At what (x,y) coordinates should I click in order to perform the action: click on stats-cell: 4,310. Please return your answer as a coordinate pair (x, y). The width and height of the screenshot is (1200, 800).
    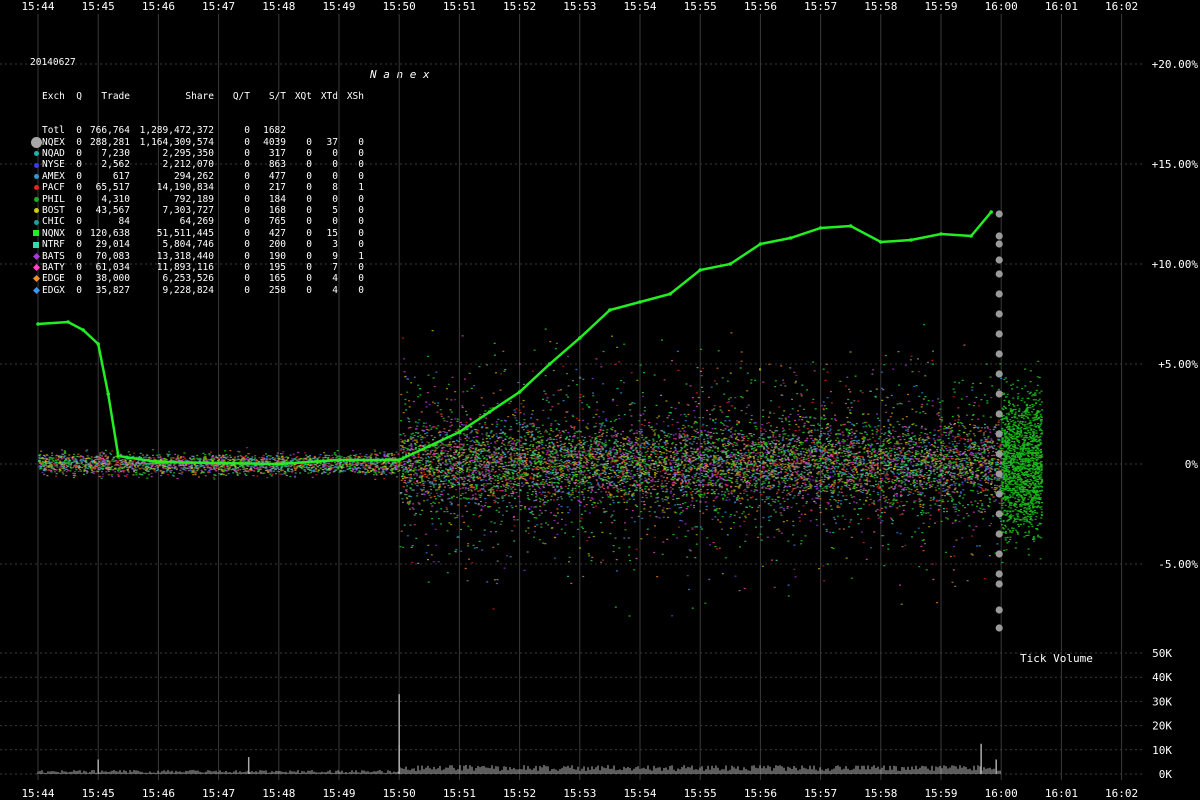
    Looking at the image, I should click on (115, 199).